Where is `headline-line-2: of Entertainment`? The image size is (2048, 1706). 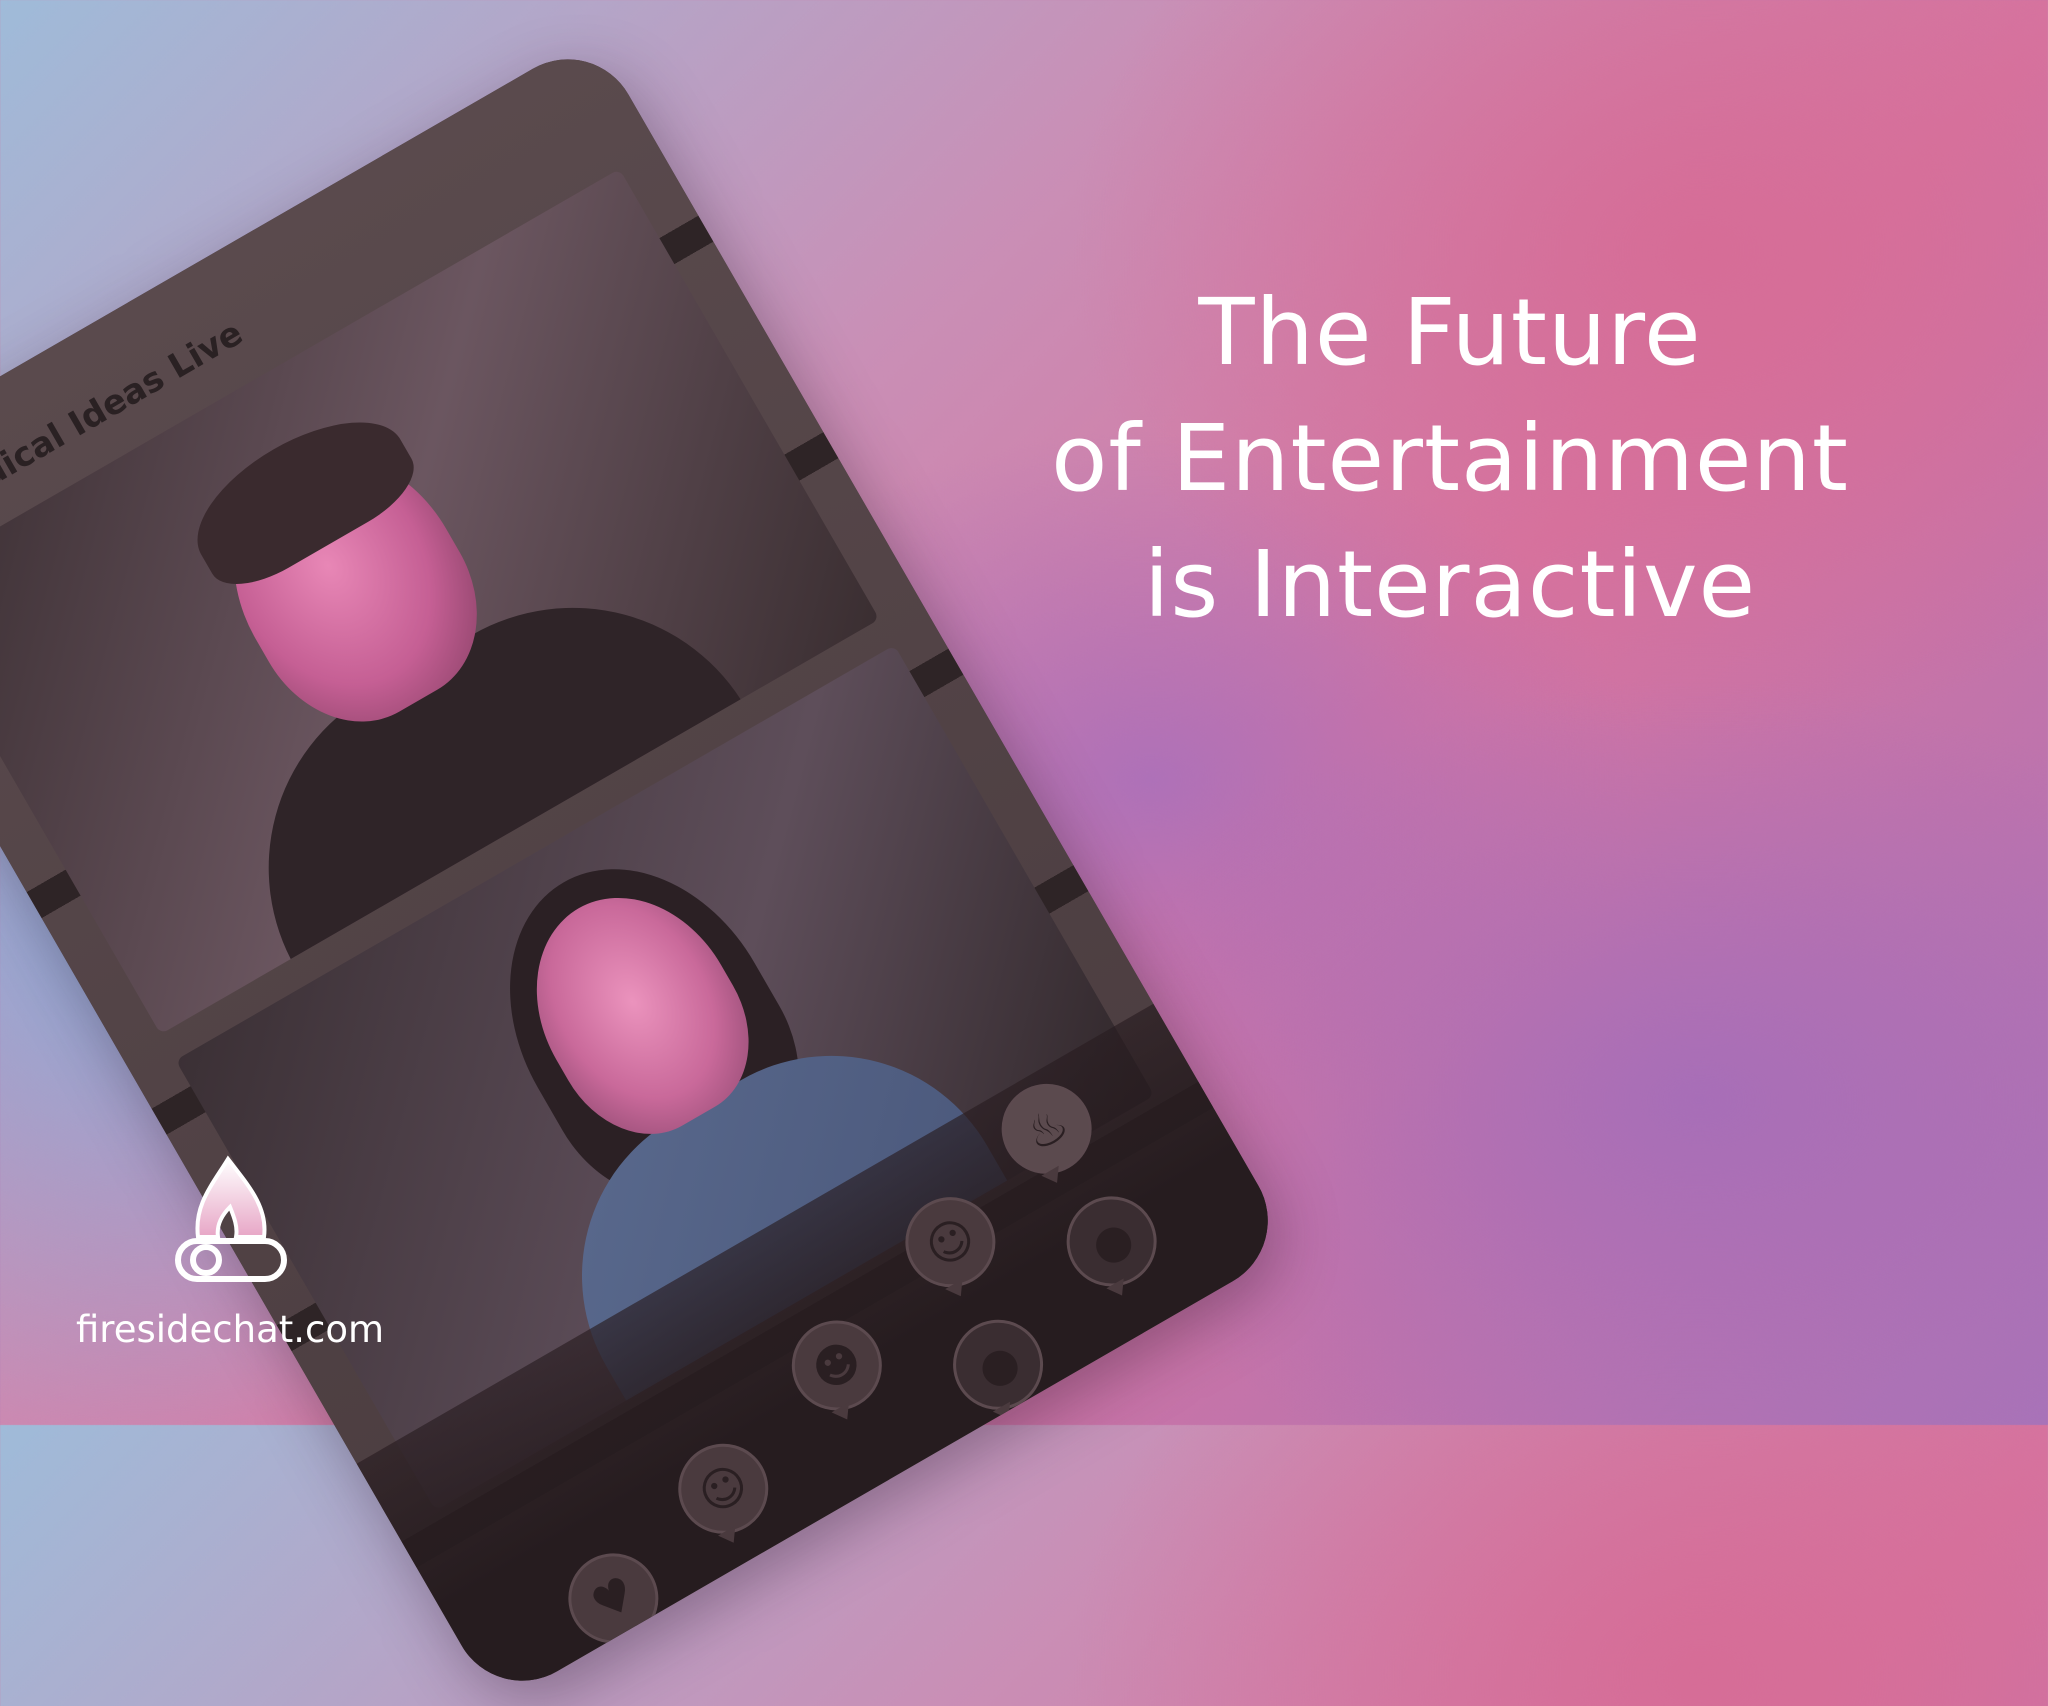 headline-line-2: of Entertainment is located at coordinates (1450, 458).